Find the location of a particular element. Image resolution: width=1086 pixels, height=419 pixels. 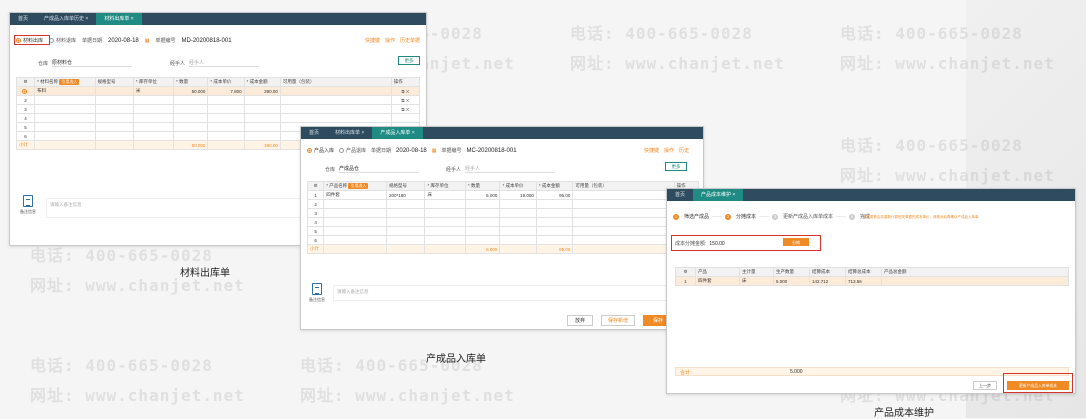

table-row: 1 四件套 200*180 床 5.000 19.000 95.00 is located at coordinates (503, 195).